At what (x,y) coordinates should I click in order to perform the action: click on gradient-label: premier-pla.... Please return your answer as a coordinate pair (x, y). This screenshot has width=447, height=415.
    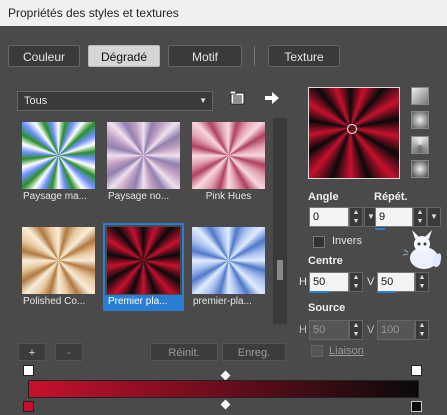
    Looking at the image, I should click on (222, 301).